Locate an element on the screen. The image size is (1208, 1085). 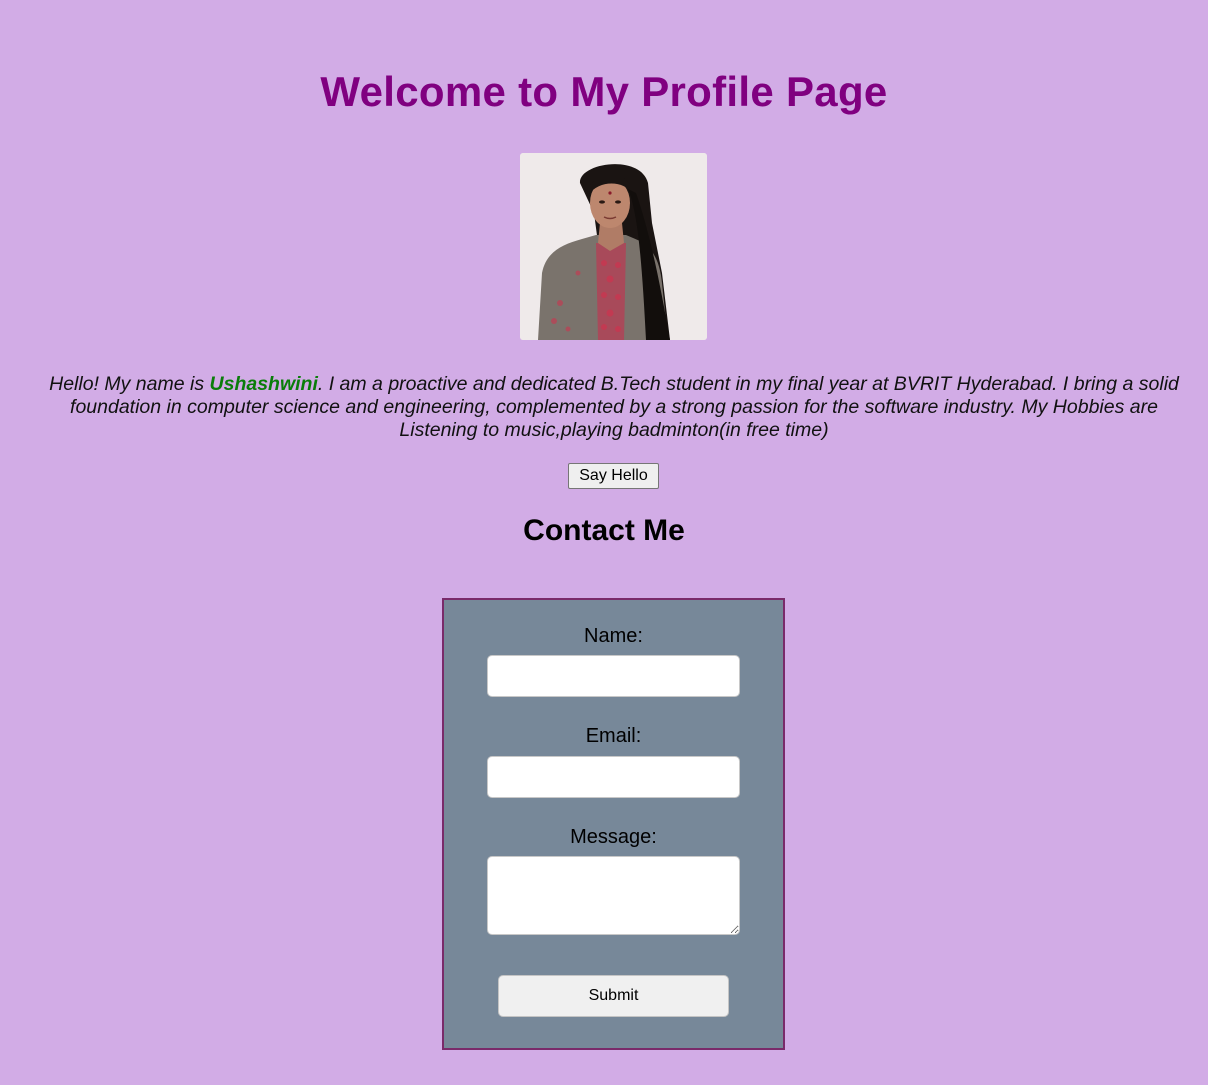
bio-prefix: Hello! My name is is located at coordinates (129, 384).